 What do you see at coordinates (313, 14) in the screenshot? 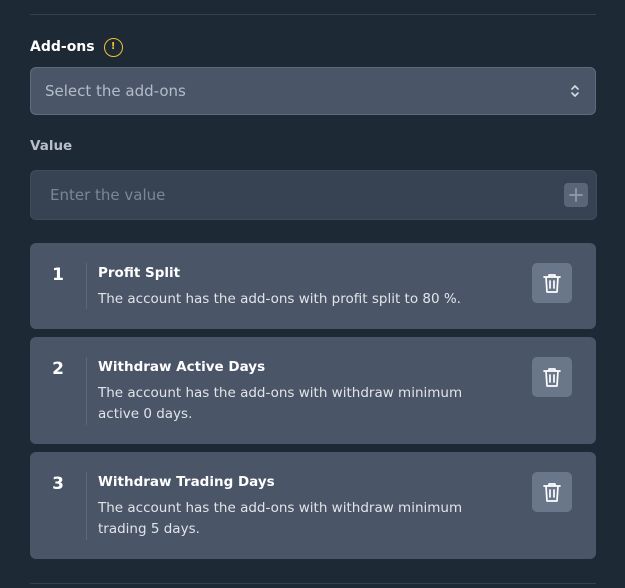
I see `top-divider` at bounding box center [313, 14].